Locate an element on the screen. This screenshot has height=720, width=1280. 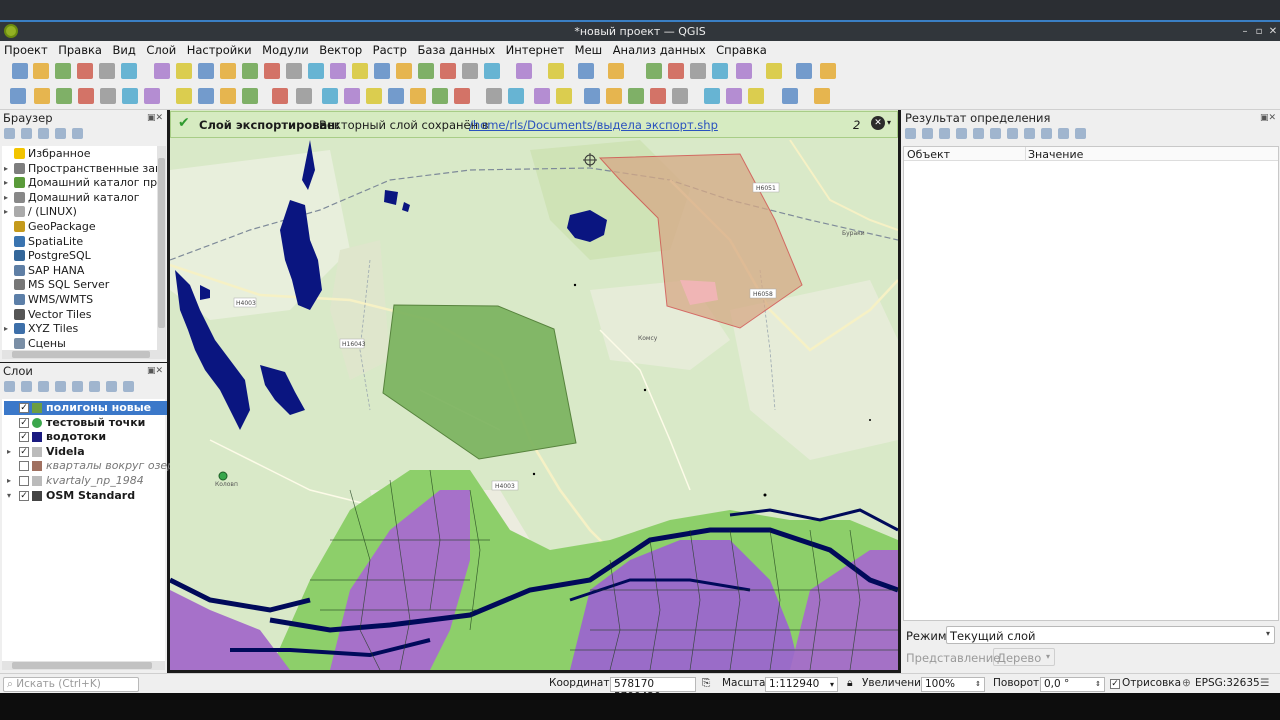
filter-icon is located at coordinates (60, 386).